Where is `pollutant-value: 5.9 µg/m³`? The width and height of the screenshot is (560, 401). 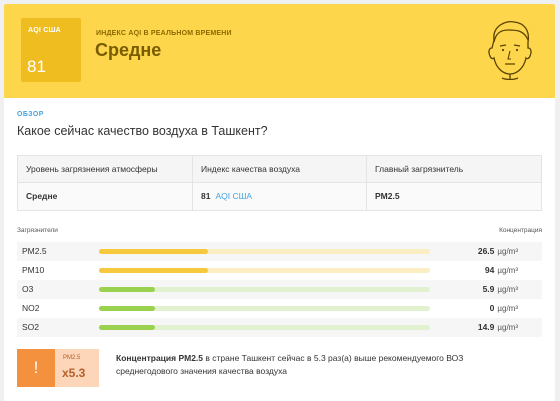
pollutant-value: 5.9 µg/m³ is located at coordinates (500, 289).